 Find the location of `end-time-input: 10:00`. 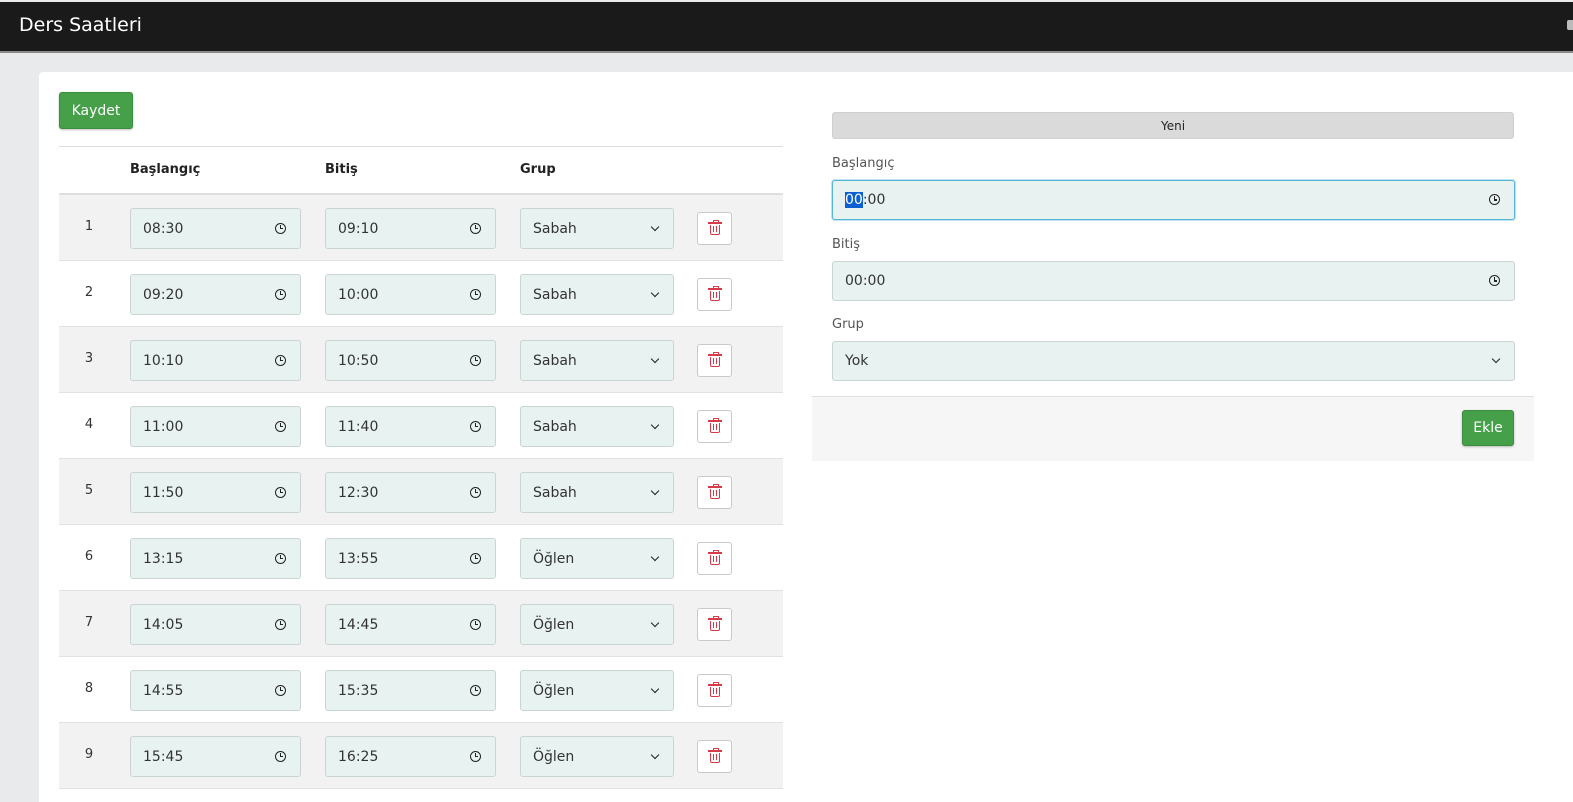

end-time-input: 10:00 is located at coordinates (410, 294).